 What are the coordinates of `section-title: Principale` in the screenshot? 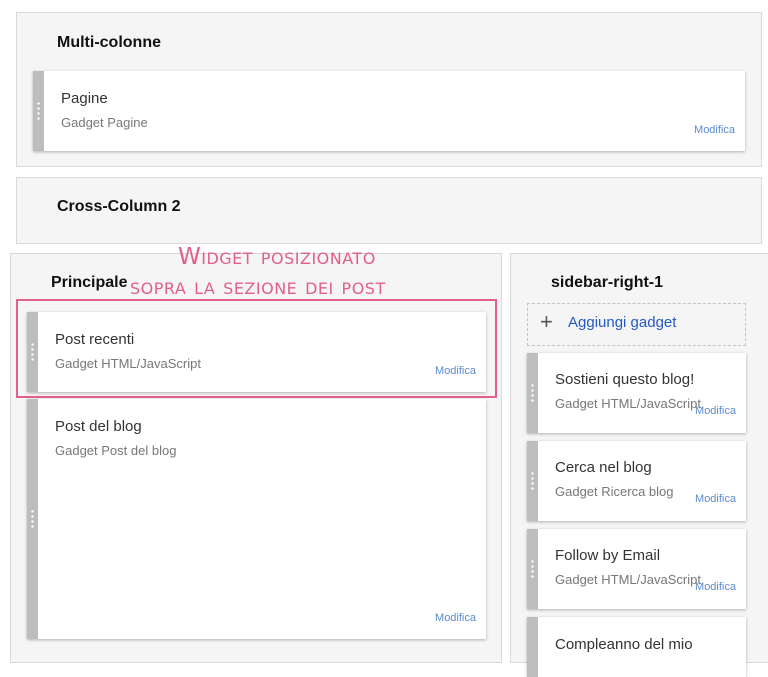 It's located at (89, 282).